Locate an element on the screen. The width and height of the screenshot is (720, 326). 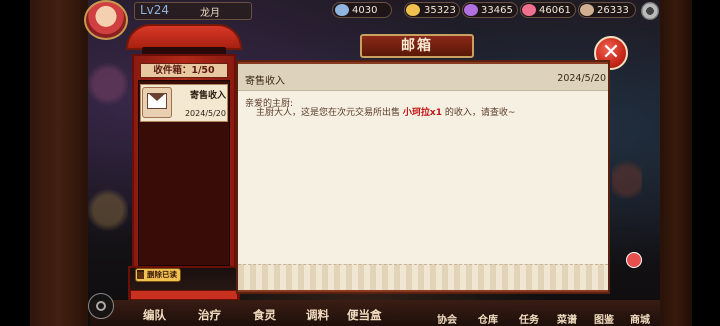
resource-gem-value: 4030 is located at coordinates (365, 10).